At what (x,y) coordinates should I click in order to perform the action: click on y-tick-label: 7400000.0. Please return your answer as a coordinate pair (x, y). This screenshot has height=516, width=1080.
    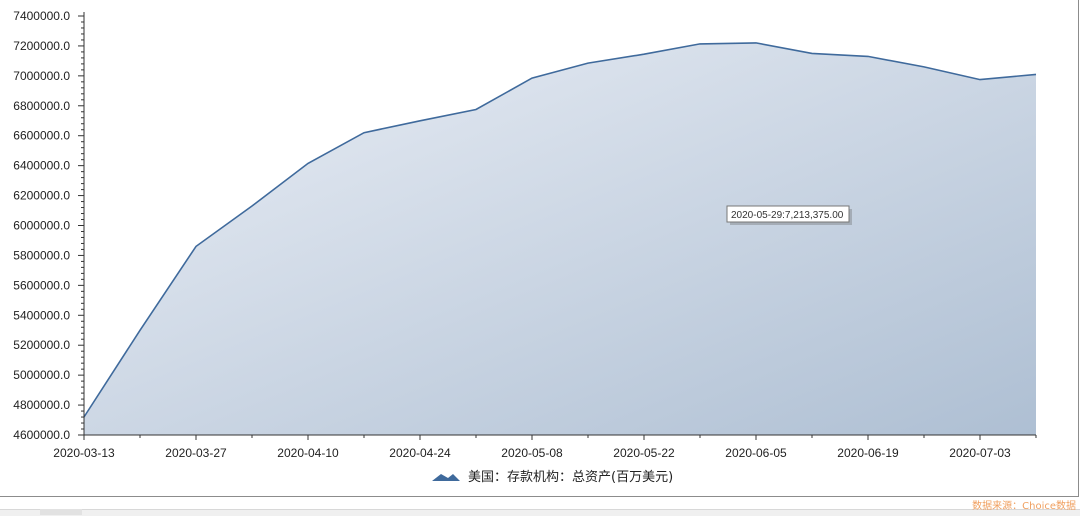
    Looking at the image, I should click on (41, 16).